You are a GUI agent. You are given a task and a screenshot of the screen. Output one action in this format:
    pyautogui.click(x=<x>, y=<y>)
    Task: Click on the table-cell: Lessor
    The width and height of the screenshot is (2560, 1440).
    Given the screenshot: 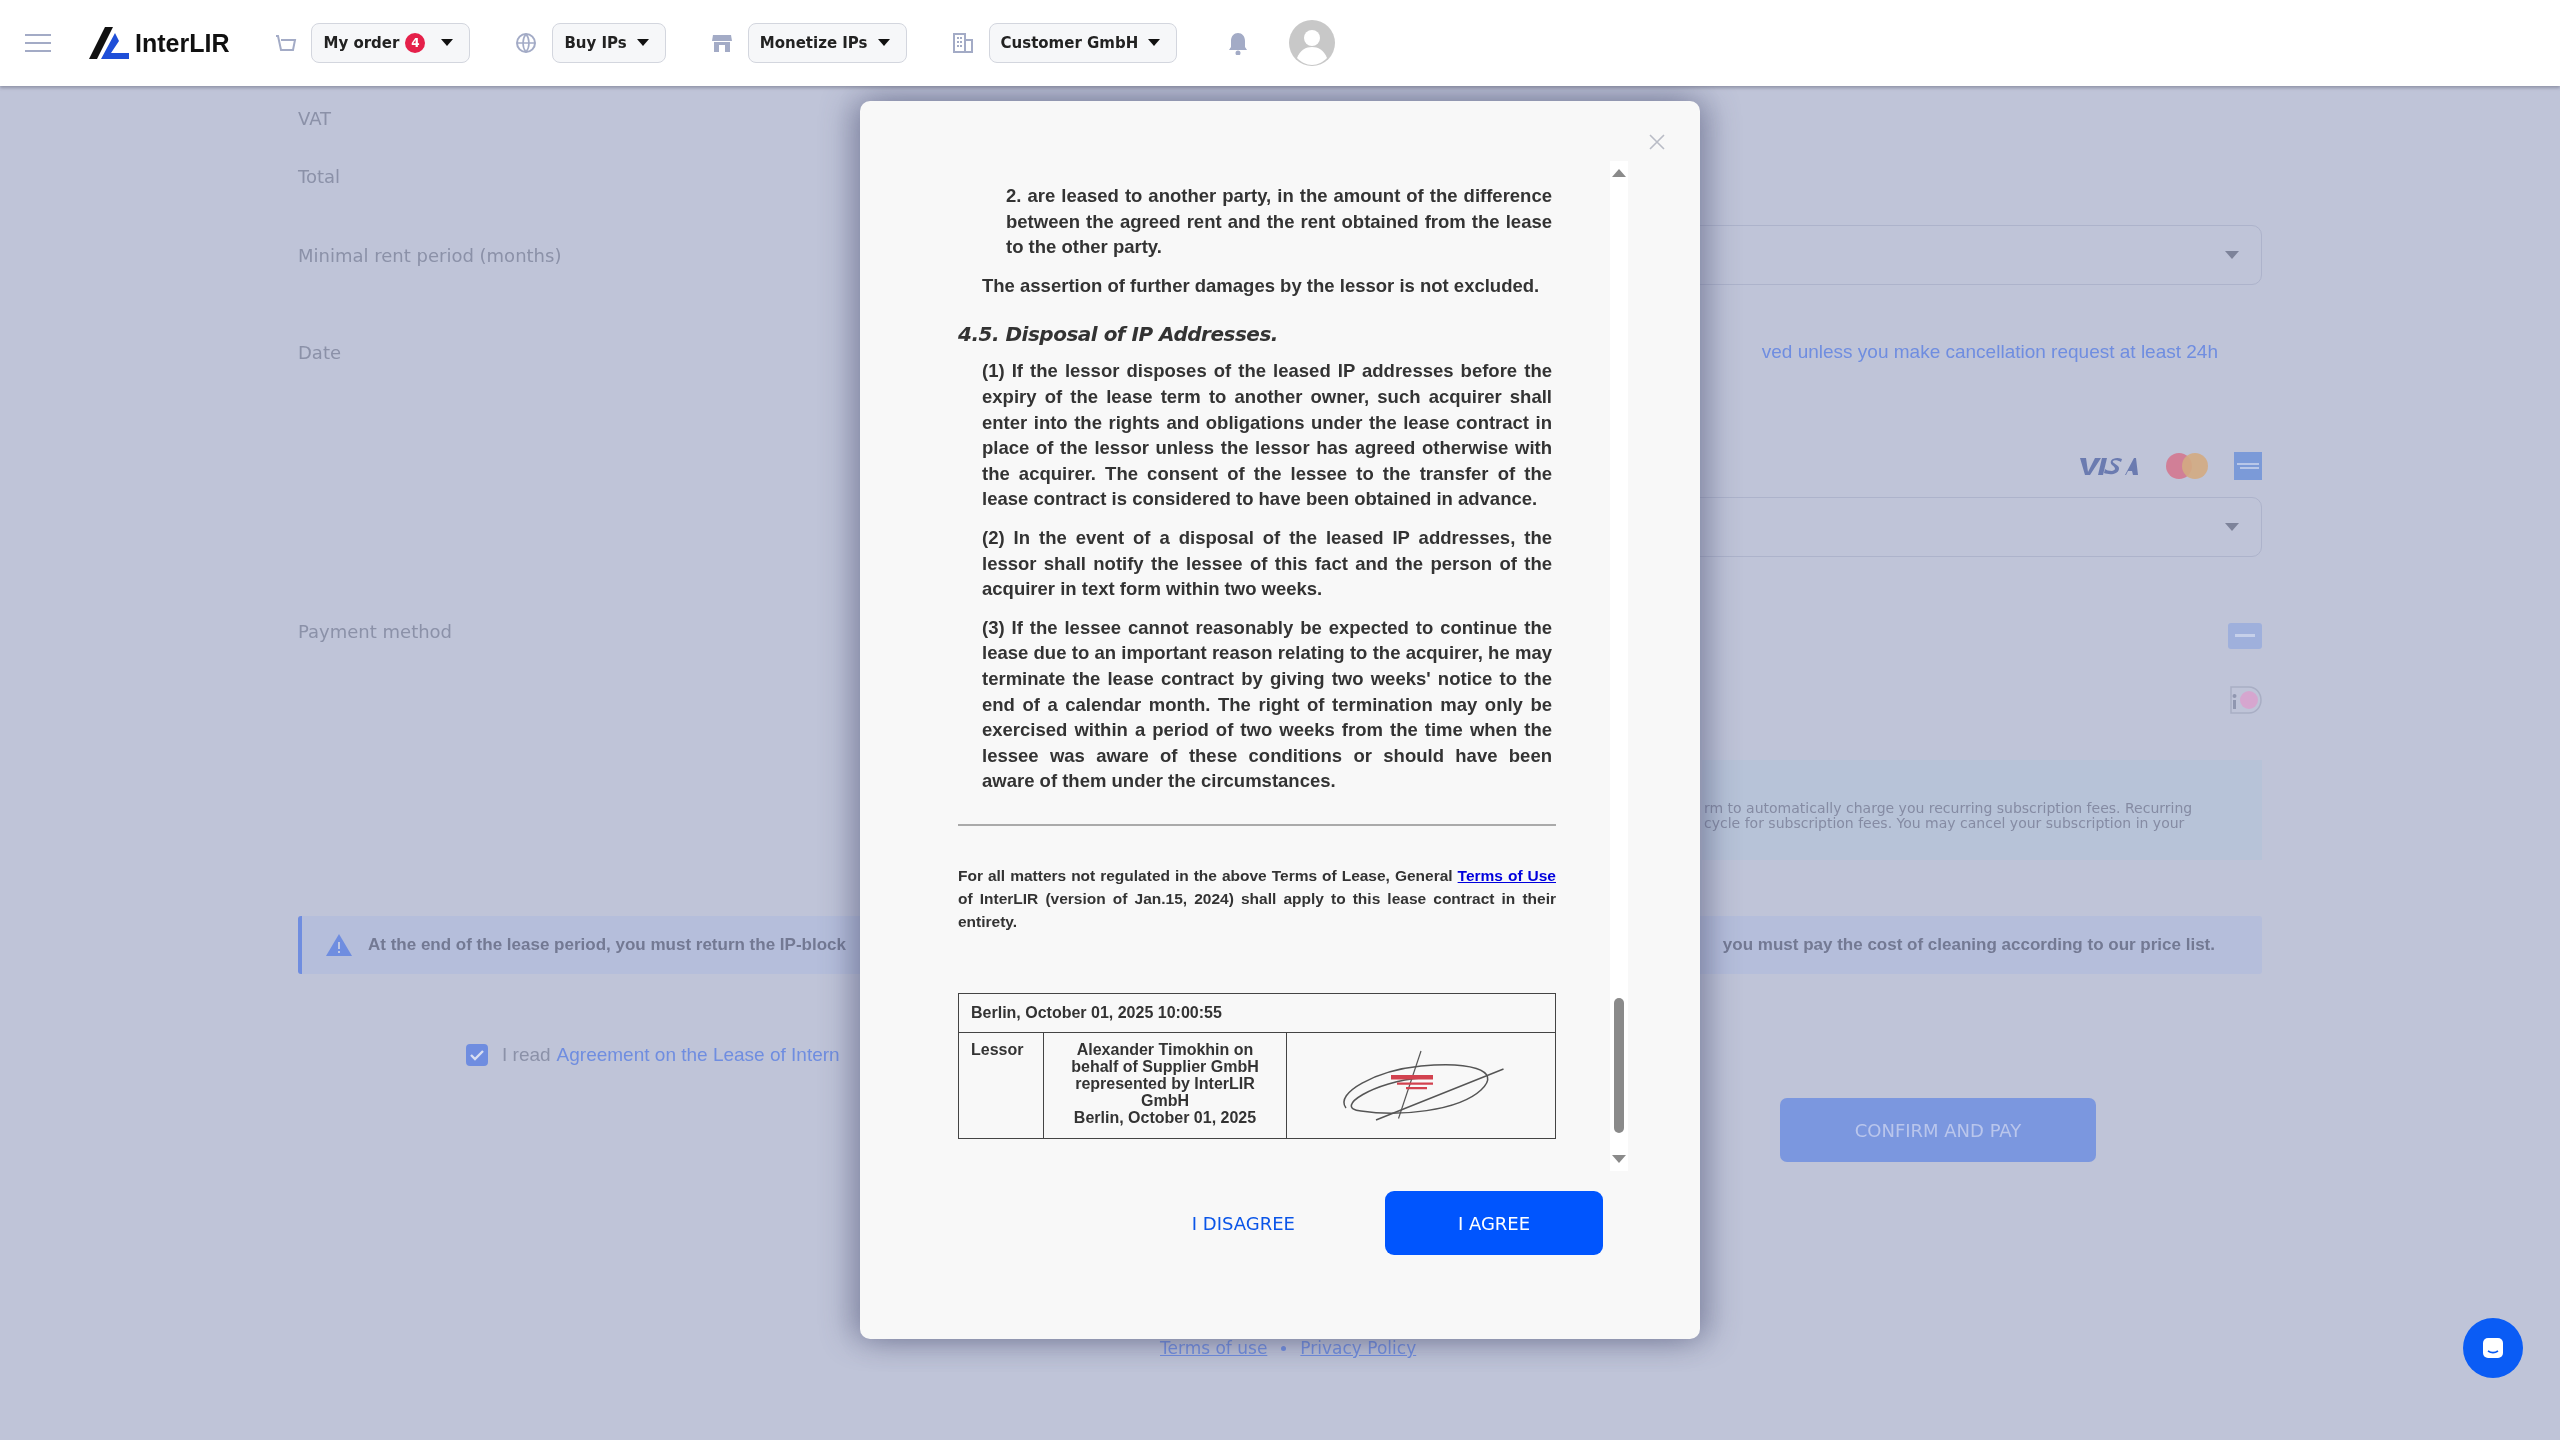 What is the action you would take?
    pyautogui.click(x=1001, y=1085)
    